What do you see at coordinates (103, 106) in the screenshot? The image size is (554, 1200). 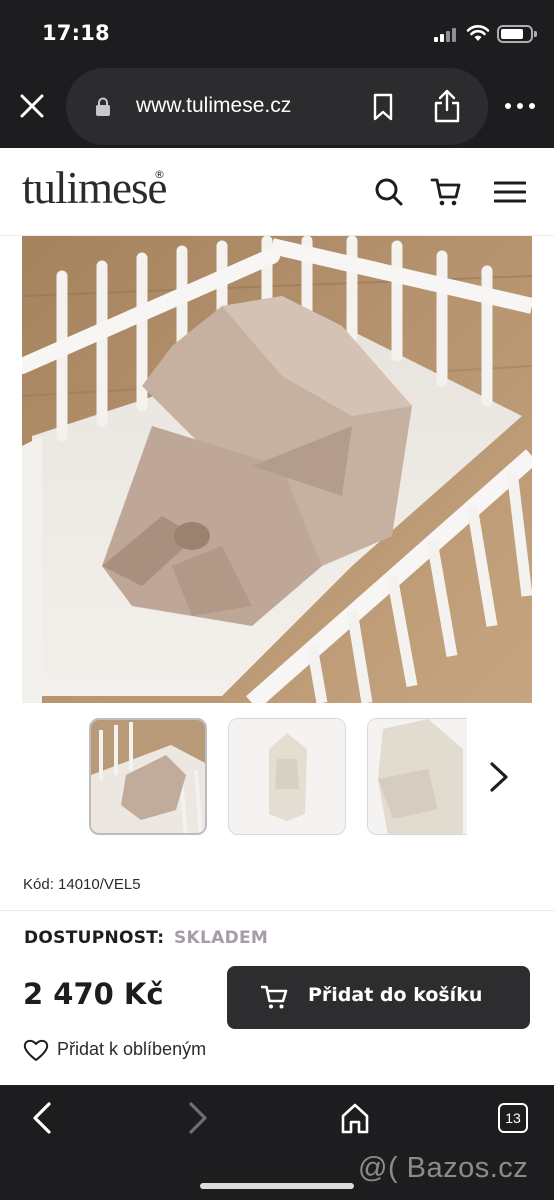 I see `lock-icon` at bounding box center [103, 106].